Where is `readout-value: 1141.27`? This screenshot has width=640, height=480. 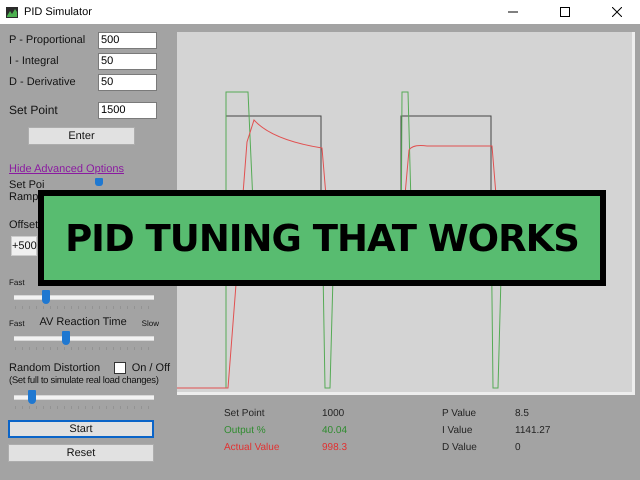
readout-value: 1141.27 is located at coordinates (533, 430).